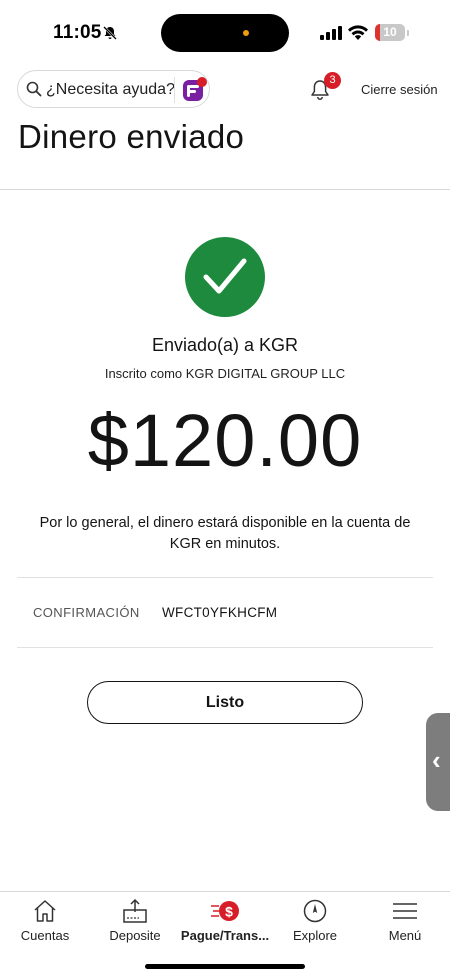  I want to click on privacy-indicator, so click(246, 33).